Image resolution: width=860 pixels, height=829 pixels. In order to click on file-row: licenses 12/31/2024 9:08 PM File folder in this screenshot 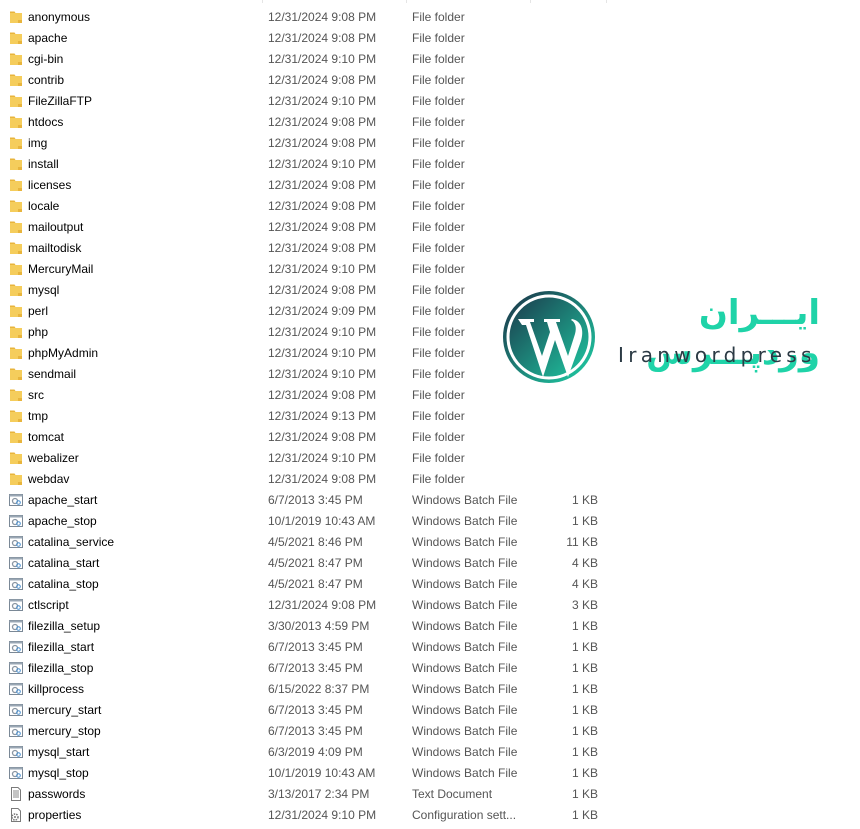, I will do `click(310, 185)`.